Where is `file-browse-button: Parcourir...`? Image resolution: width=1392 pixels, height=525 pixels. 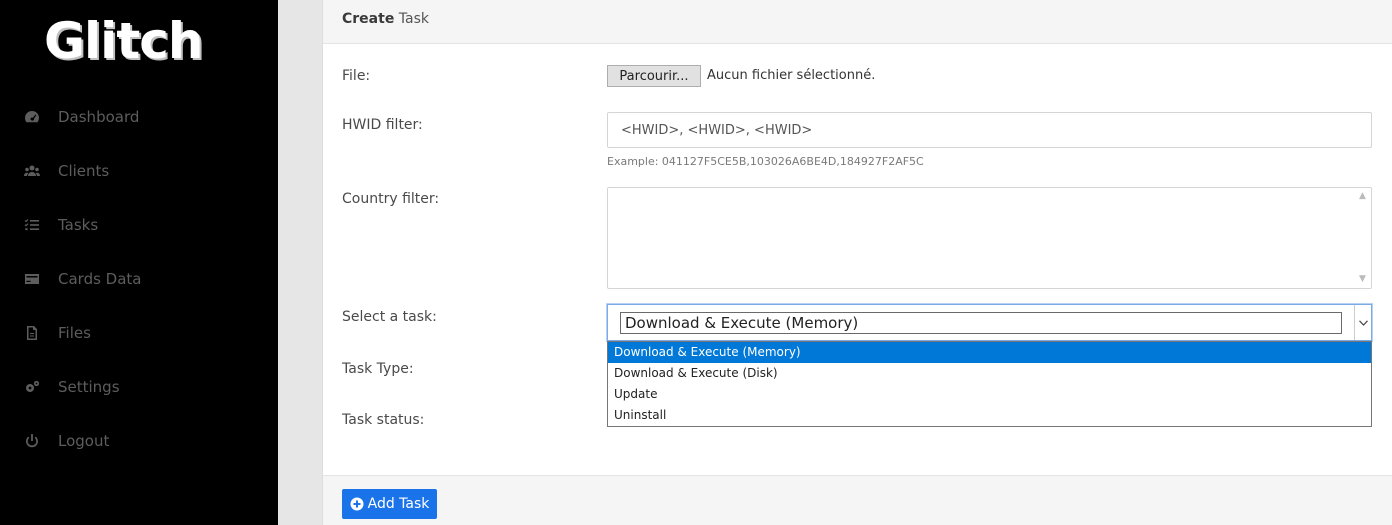
file-browse-button: Parcourir... is located at coordinates (654, 76).